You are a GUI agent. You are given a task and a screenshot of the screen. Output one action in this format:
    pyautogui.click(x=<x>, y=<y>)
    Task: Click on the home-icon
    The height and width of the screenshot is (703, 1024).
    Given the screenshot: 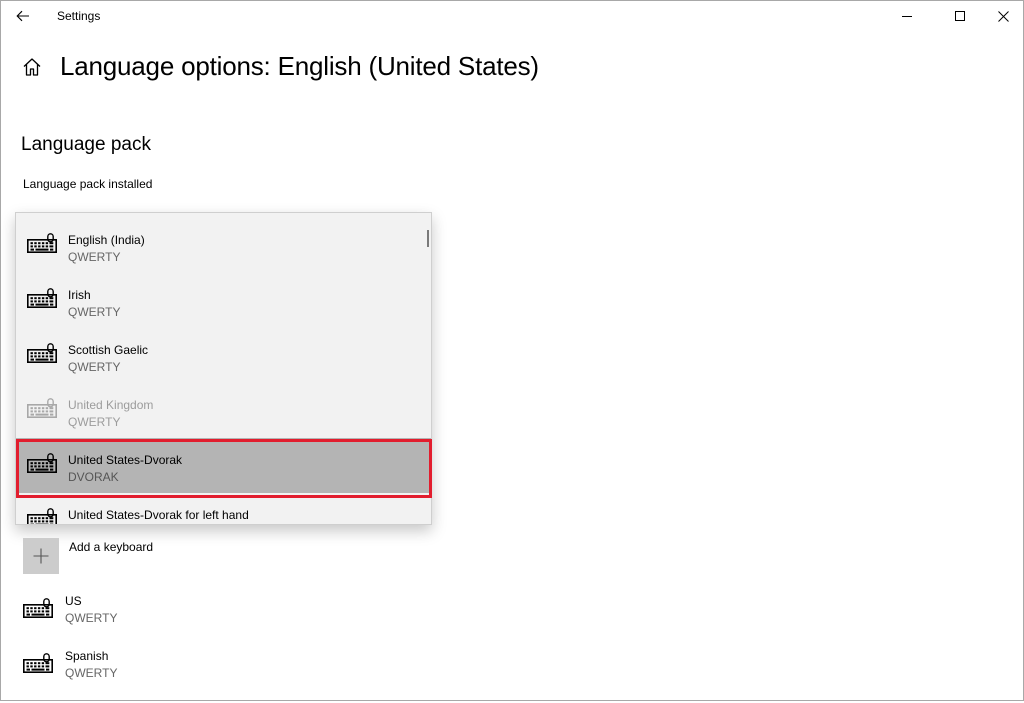 What is the action you would take?
    pyautogui.click(x=32, y=67)
    